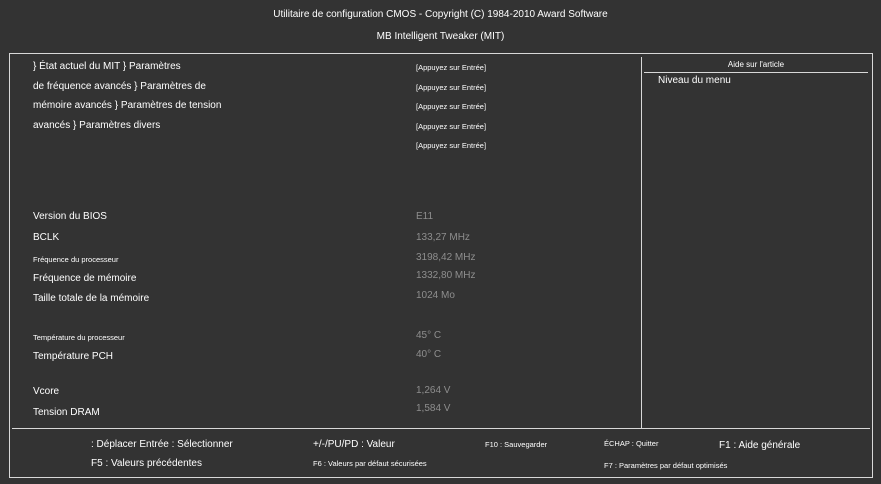 The height and width of the screenshot is (484, 881). Describe the element at coordinates (756, 64) in the screenshot. I see `help-title: Aide sur l'article` at that location.